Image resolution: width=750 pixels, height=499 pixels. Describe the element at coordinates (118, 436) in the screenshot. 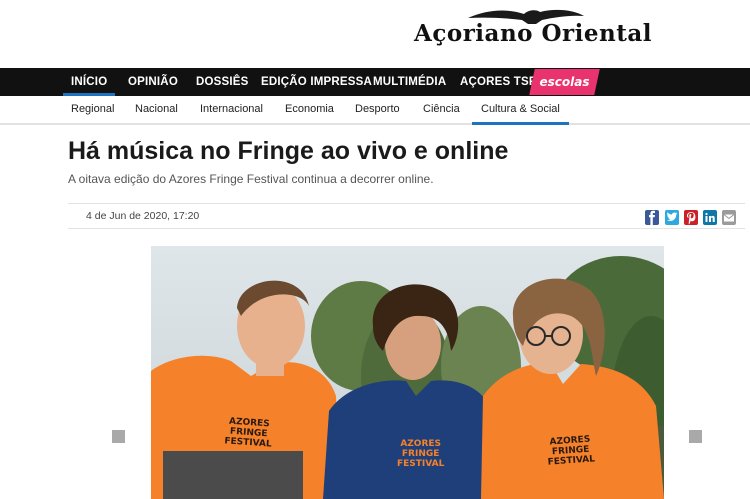

I see `gallery-prev-button` at that location.